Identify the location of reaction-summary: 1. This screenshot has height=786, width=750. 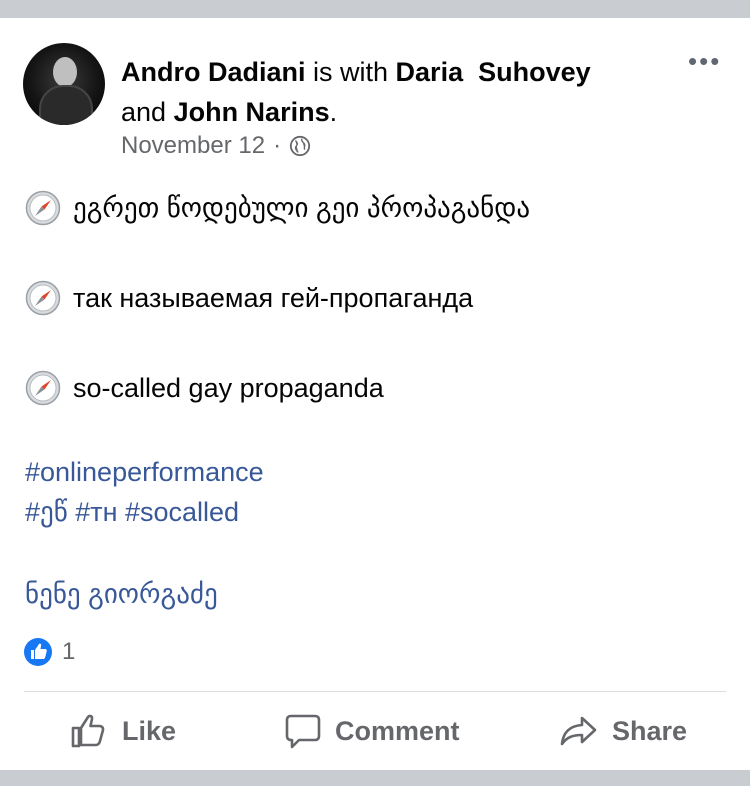
(49, 652).